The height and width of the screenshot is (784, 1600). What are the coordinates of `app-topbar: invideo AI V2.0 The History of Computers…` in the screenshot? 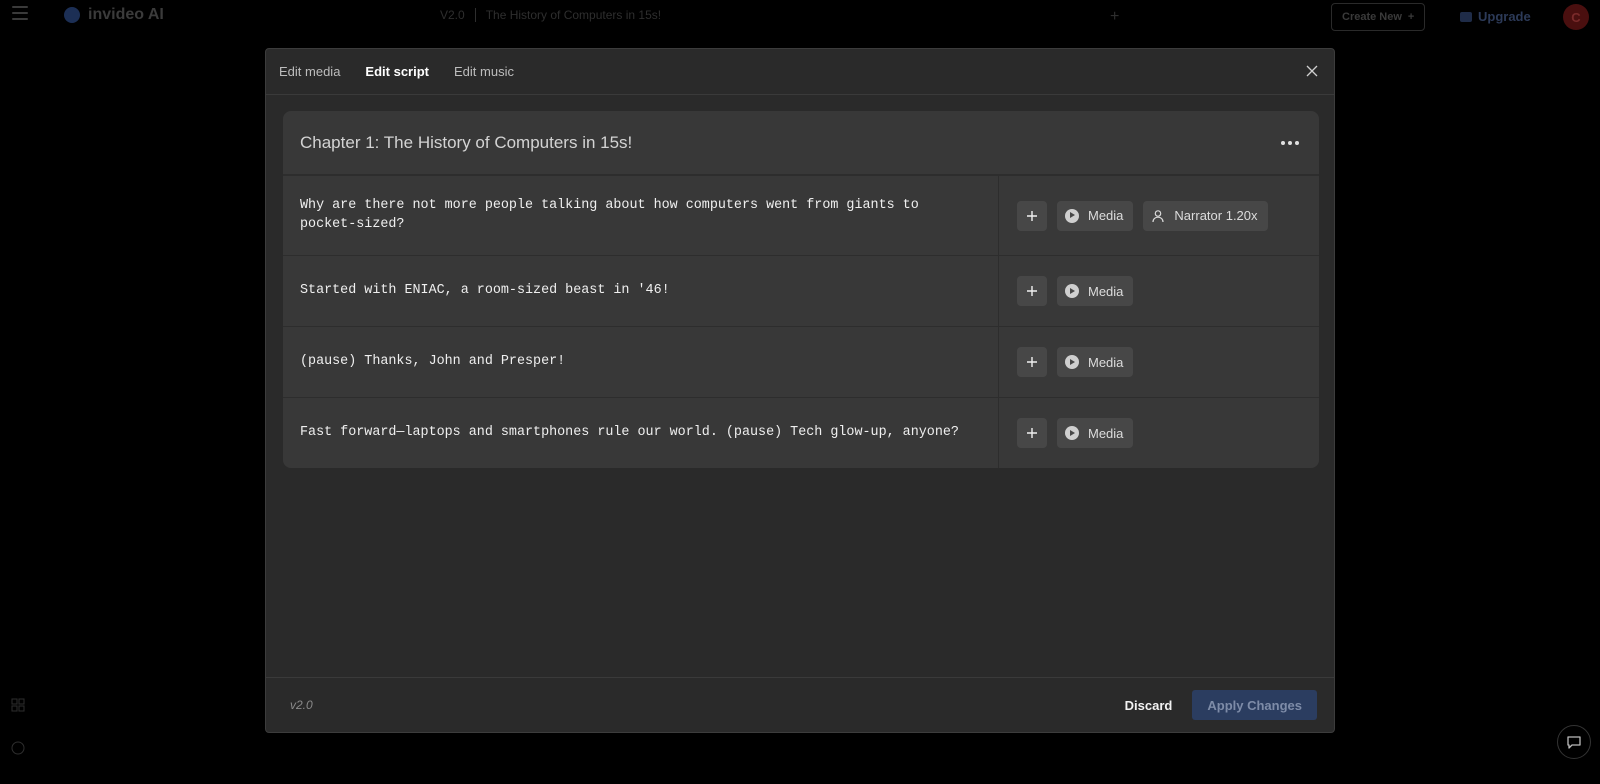 It's located at (800, 17).